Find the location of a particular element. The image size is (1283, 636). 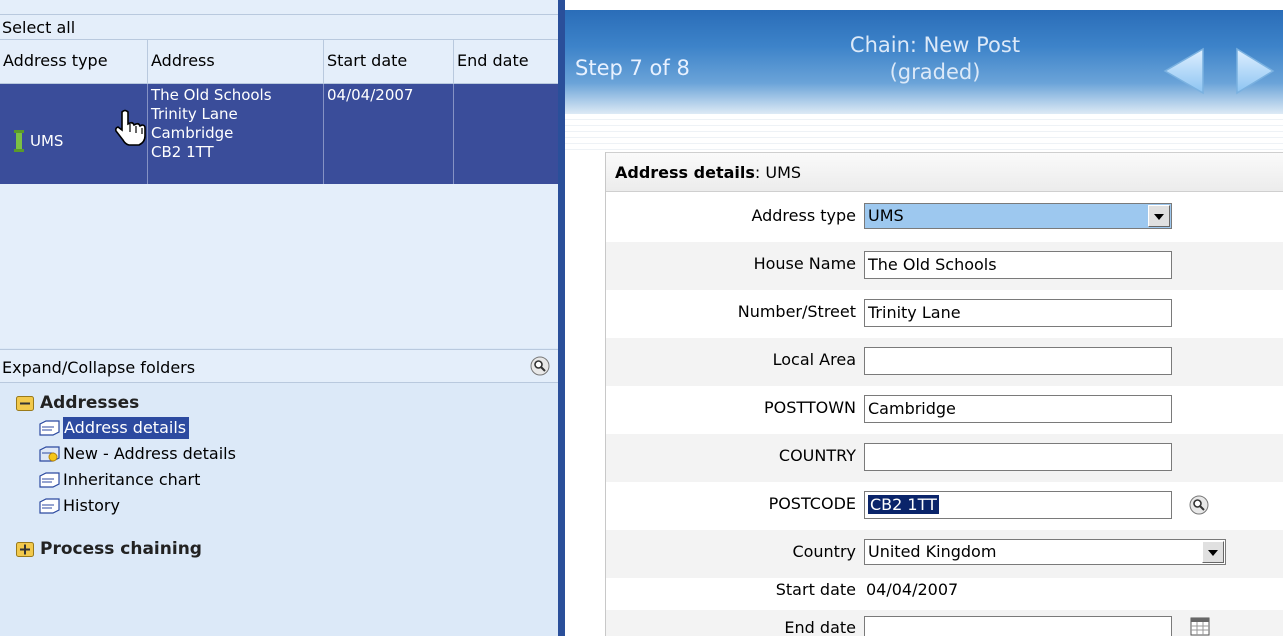

tree-item-history: History is located at coordinates (79, 506).